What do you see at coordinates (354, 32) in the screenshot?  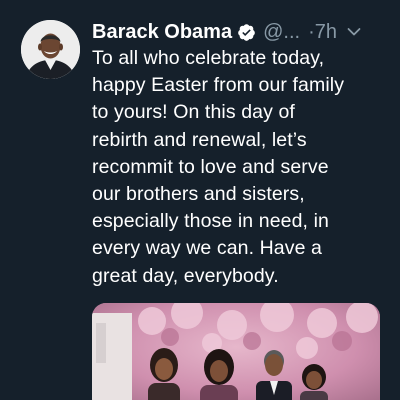 I see `chevron-down-icon` at bounding box center [354, 32].